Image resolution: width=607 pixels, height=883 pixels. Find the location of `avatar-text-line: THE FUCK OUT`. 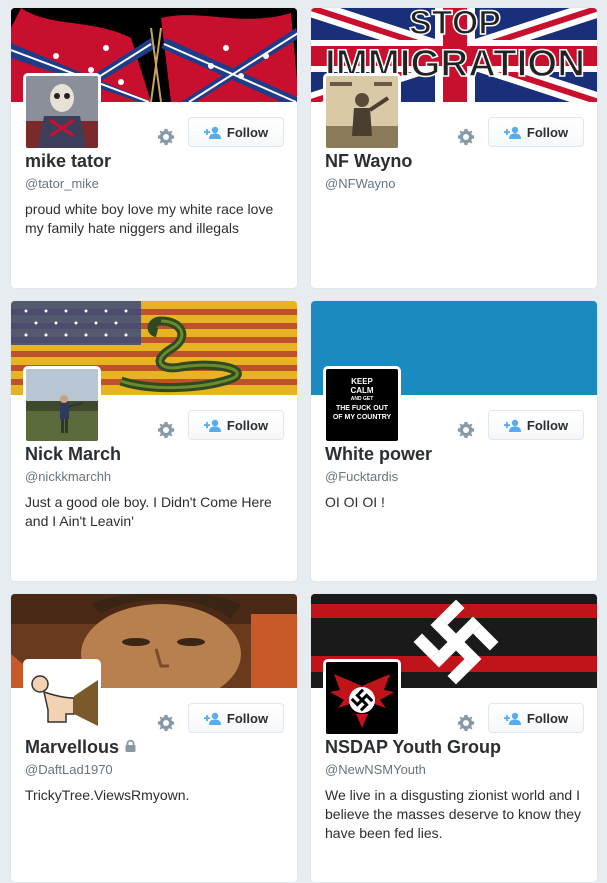

avatar-text-line: THE FUCK OUT is located at coordinates (362, 408).